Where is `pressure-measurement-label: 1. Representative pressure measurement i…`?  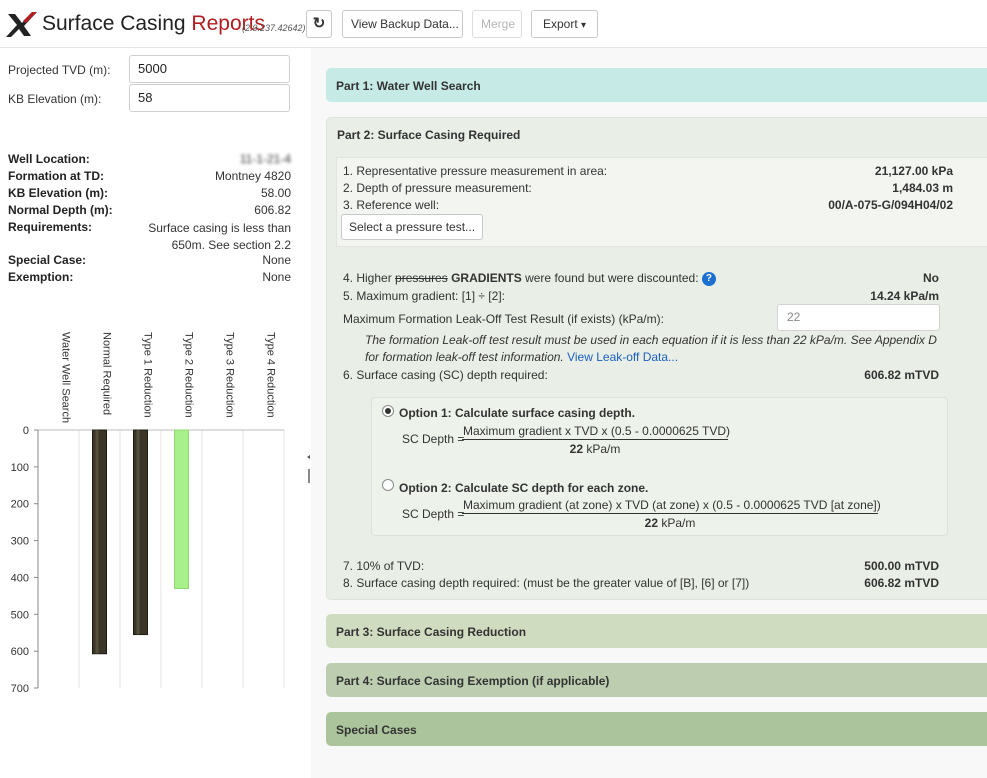 pressure-measurement-label: 1. Representative pressure measurement i… is located at coordinates (475, 171).